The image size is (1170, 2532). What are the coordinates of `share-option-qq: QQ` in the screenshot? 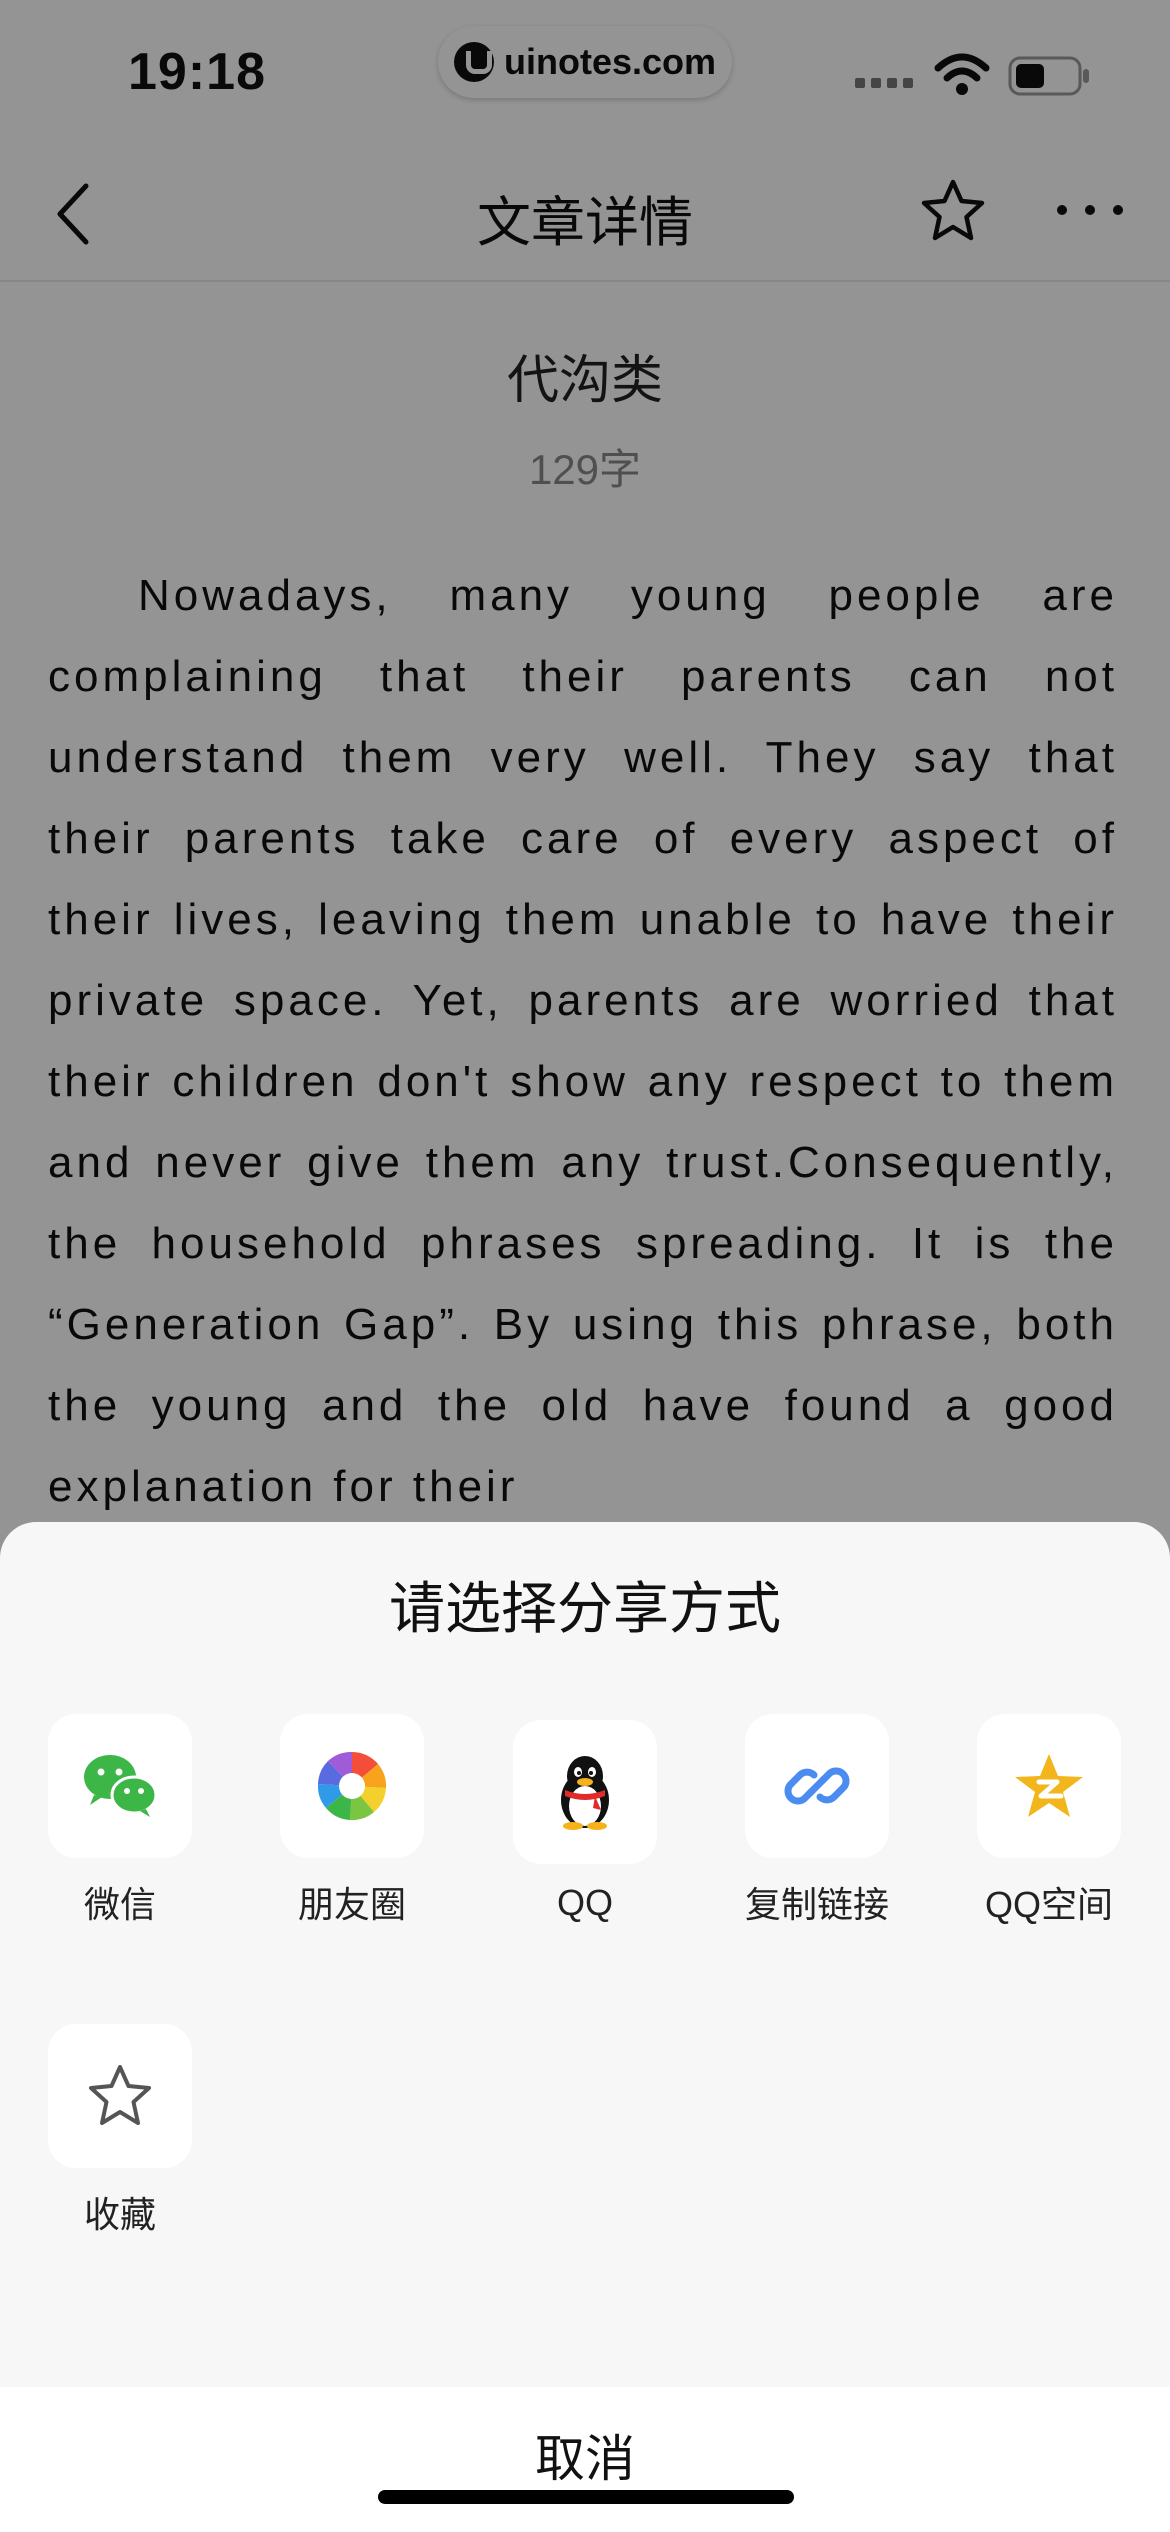 It's located at (585, 1822).